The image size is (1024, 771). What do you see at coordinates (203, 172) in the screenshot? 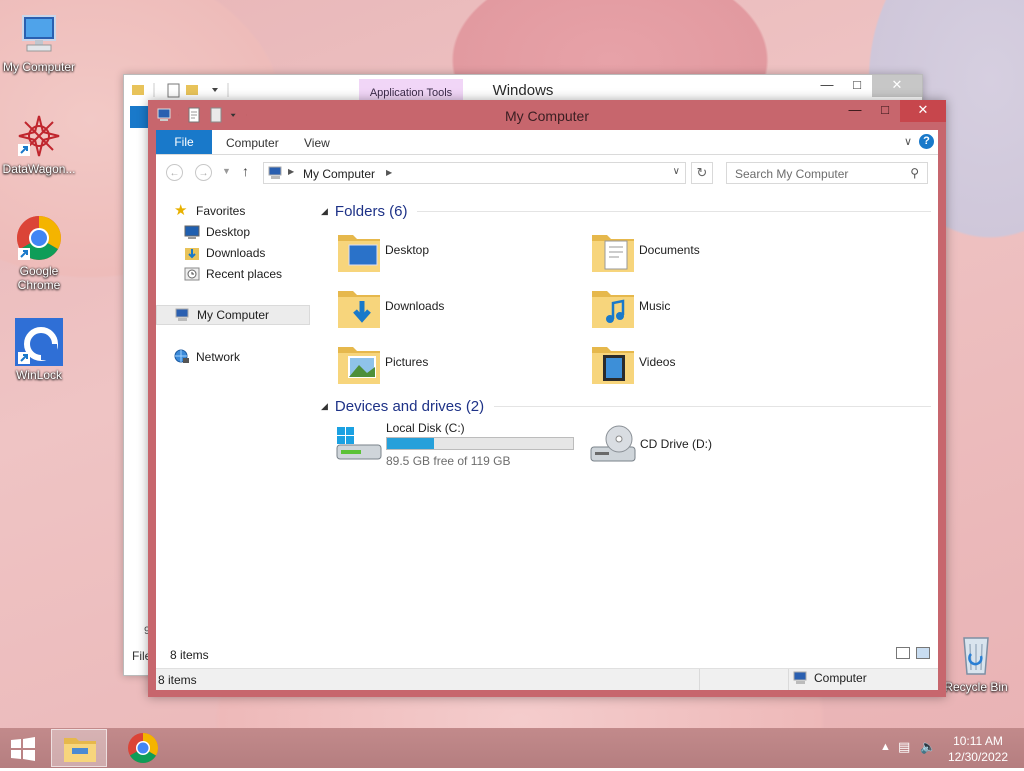
I see `forward-button: →` at bounding box center [203, 172].